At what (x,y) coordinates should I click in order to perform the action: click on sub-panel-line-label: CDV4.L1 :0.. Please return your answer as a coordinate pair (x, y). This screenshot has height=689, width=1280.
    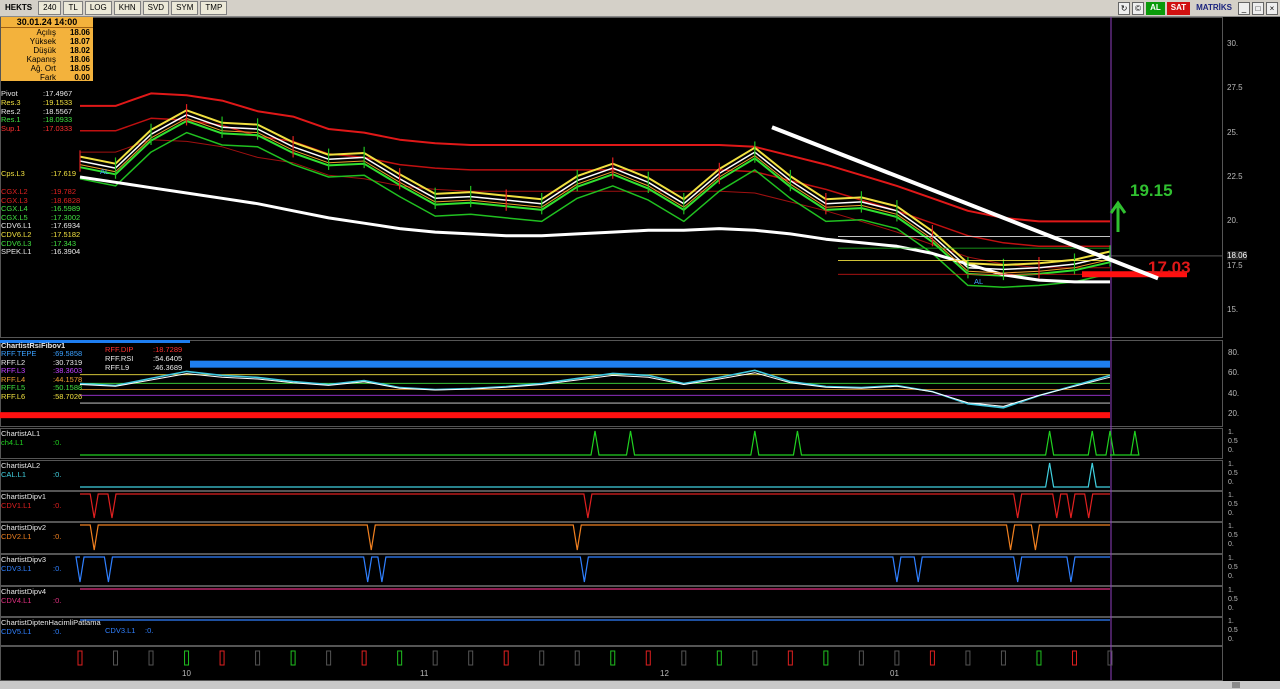
    Looking at the image, I should click on (31, 600).